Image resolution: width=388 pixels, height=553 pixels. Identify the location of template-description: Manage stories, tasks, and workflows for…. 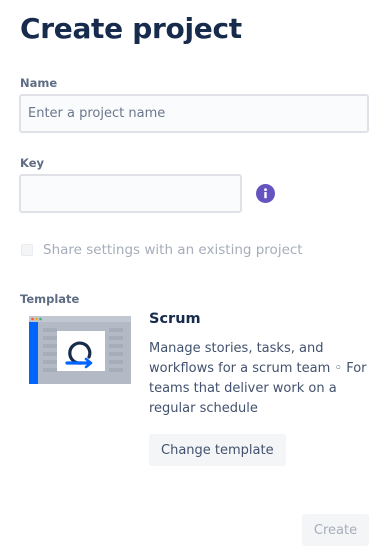
(258, 378).